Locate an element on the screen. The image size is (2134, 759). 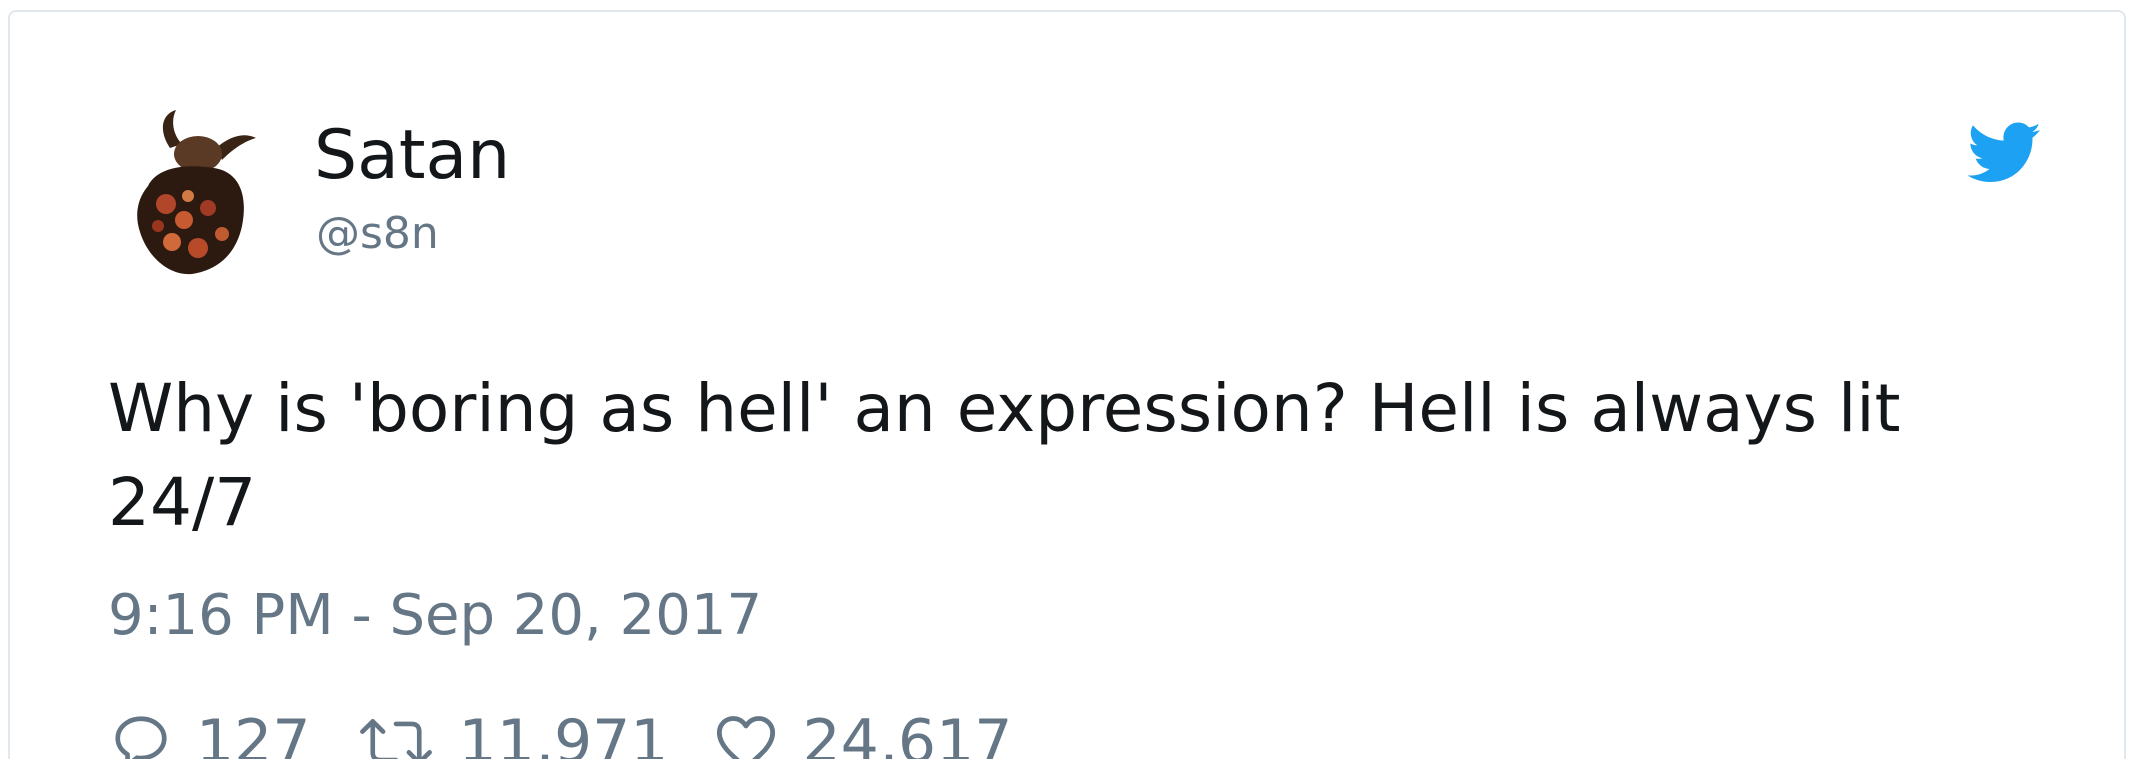
author-name: Satan is located at coordinates (412, 156).